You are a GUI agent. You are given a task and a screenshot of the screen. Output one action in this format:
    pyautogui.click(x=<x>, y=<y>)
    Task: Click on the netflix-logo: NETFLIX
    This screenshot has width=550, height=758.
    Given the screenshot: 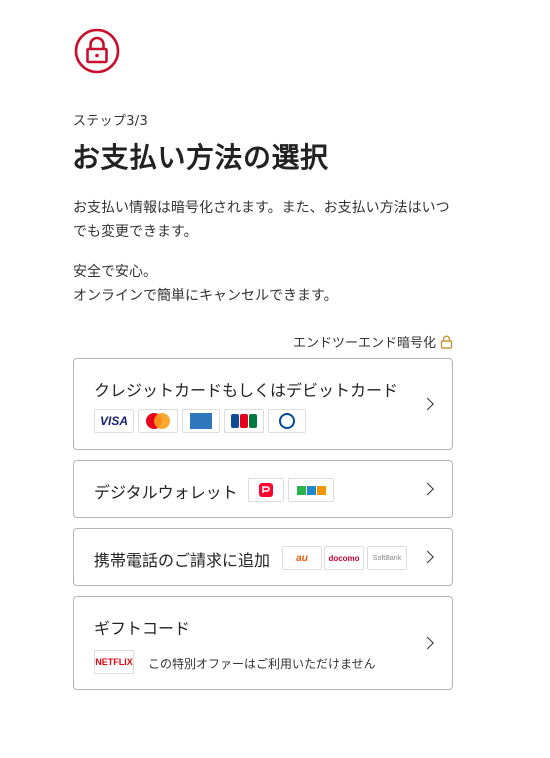 What is the action you would take?
    pyautogui.click(x=114, y=662)
    